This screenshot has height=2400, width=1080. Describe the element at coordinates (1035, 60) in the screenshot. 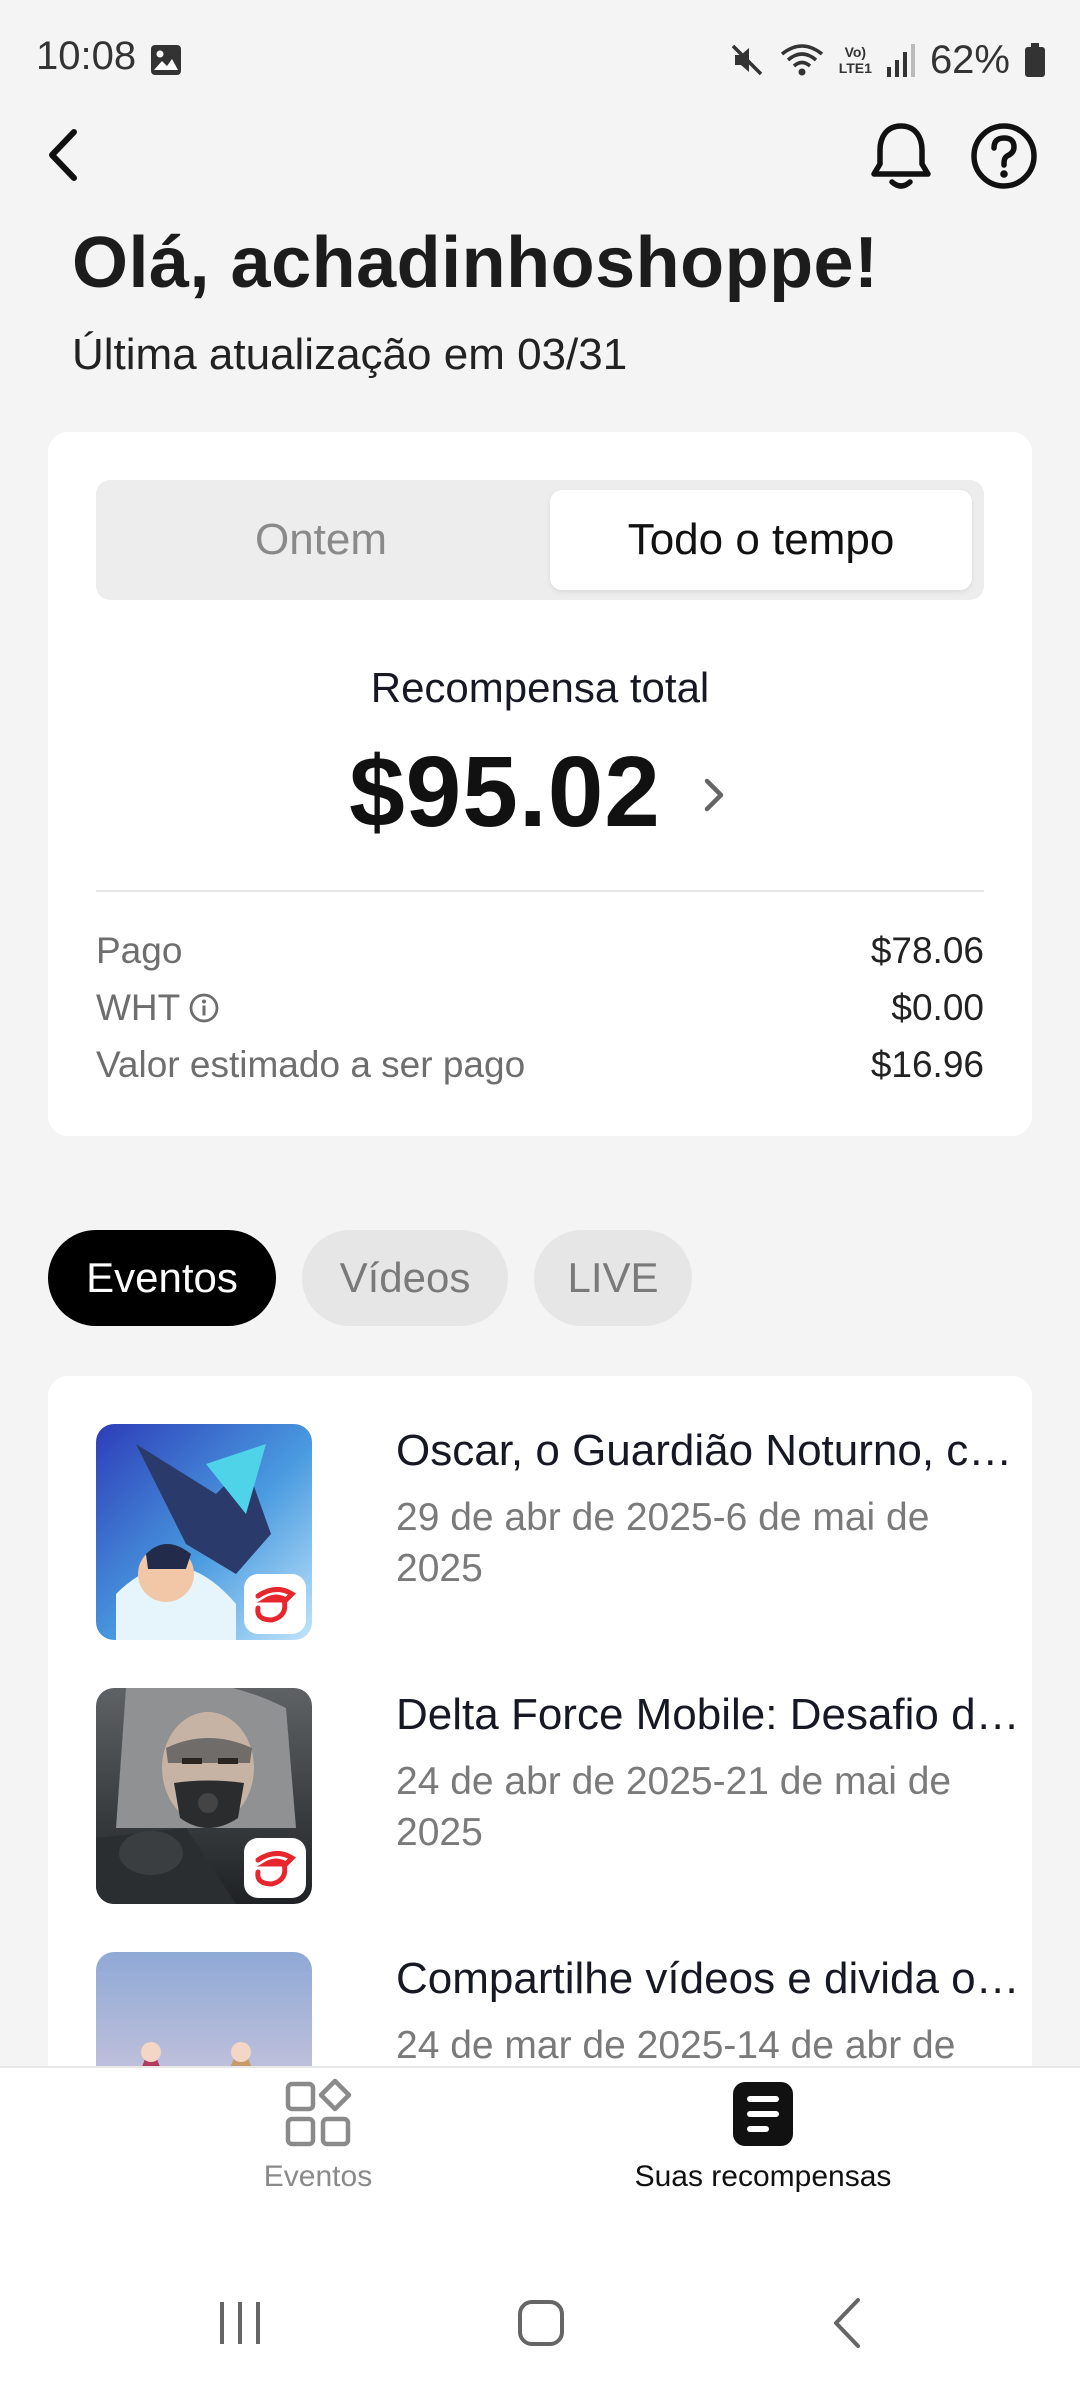

I see `battery-icon` at that location.